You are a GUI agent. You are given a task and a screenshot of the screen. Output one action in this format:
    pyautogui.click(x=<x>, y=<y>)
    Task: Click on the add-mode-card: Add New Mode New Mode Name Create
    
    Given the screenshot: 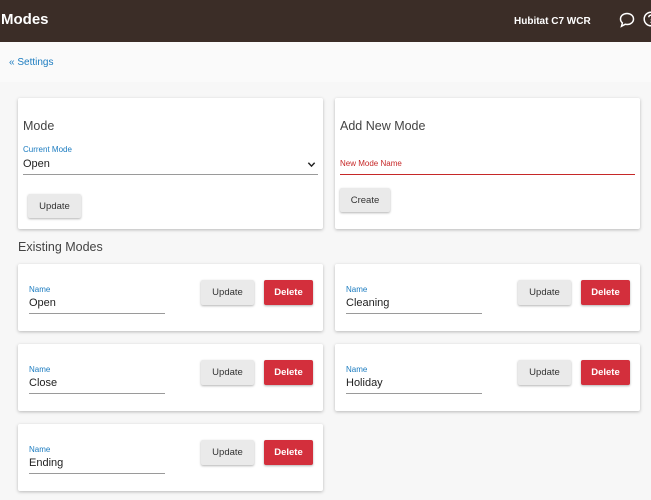 What is the action you would take?
    pyautogui.click(x=487, y=163)
    